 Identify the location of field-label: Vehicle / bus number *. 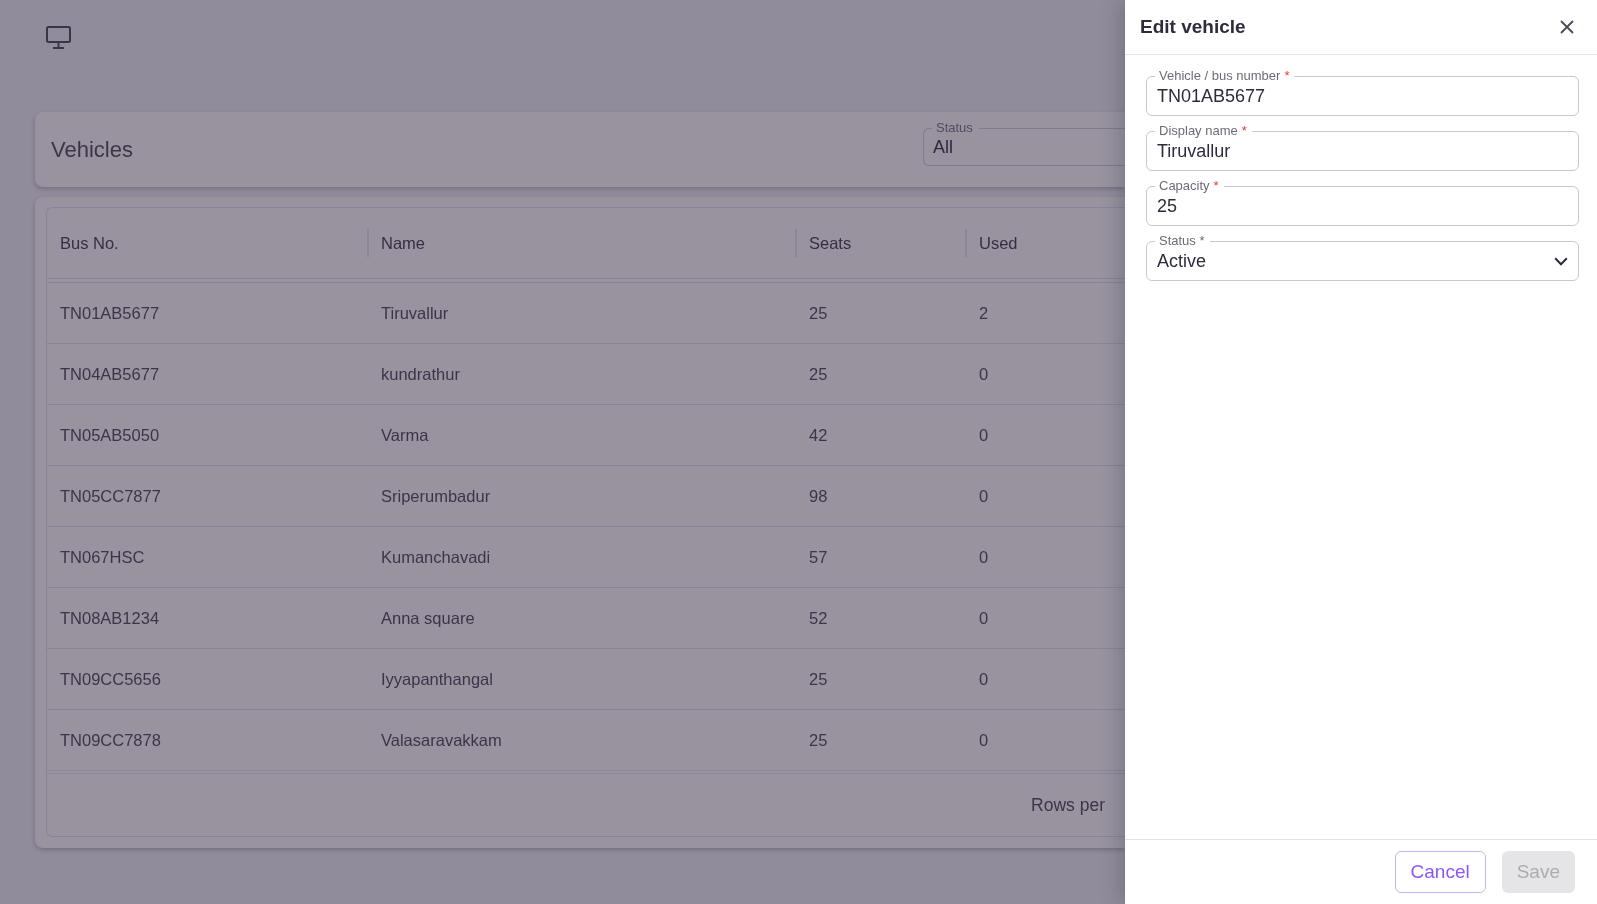
(1225, 75).